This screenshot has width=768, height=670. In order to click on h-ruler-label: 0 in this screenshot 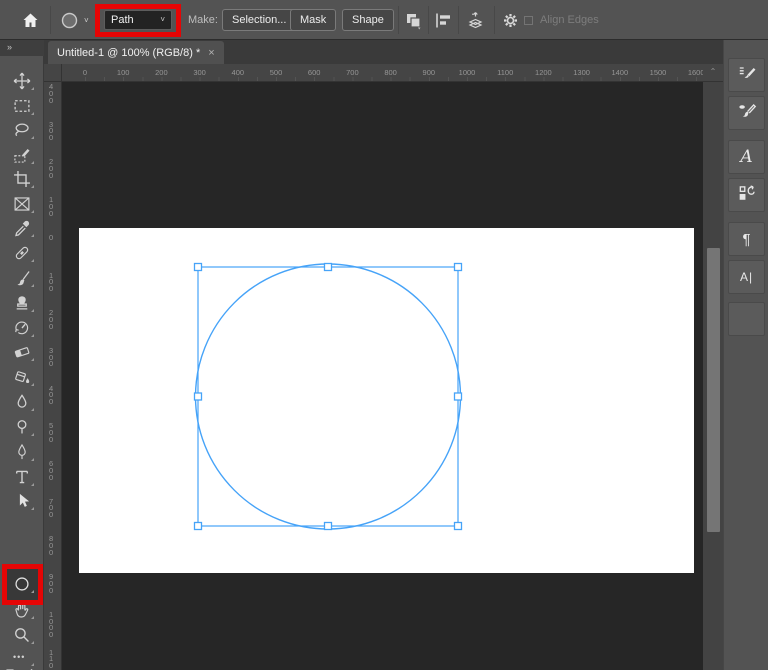, I will do `click(85, 72)`.